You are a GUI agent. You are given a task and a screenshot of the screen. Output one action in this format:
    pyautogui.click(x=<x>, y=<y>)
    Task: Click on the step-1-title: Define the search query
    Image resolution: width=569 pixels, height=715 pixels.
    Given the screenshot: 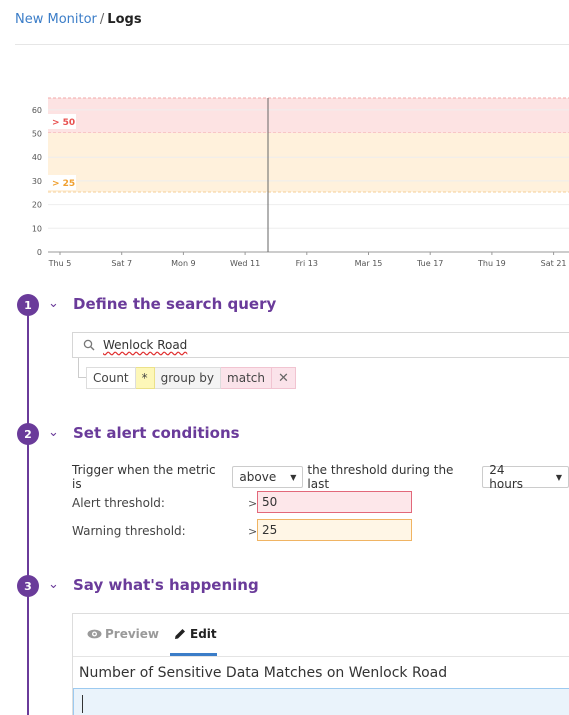 What is the action you would take?
    pyautogui.click(x=174, y=304)
    